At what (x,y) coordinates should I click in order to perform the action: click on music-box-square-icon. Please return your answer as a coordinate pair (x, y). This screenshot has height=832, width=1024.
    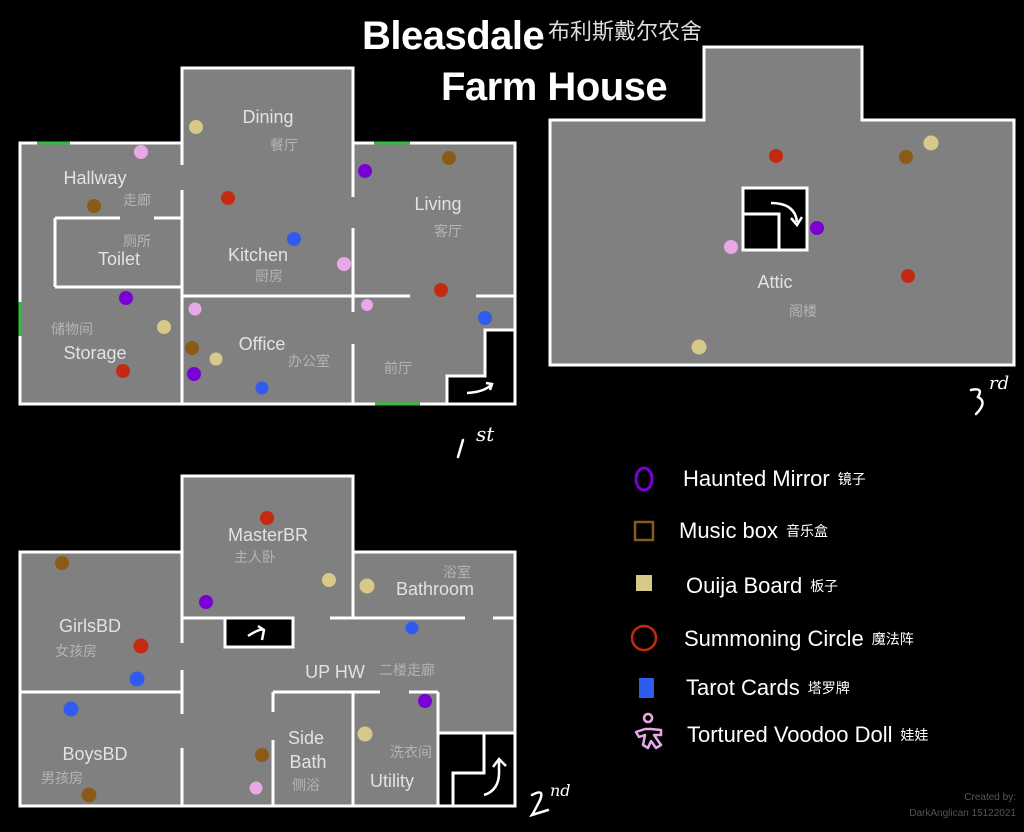
    Looking at the image, I should click on (644, 531).